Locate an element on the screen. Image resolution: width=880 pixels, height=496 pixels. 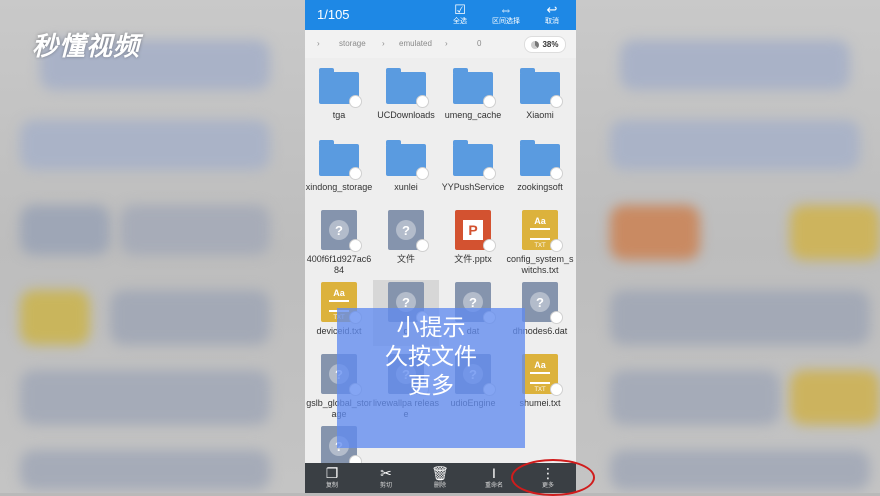
file-name: xunlei is located at coordinates (406, 187).